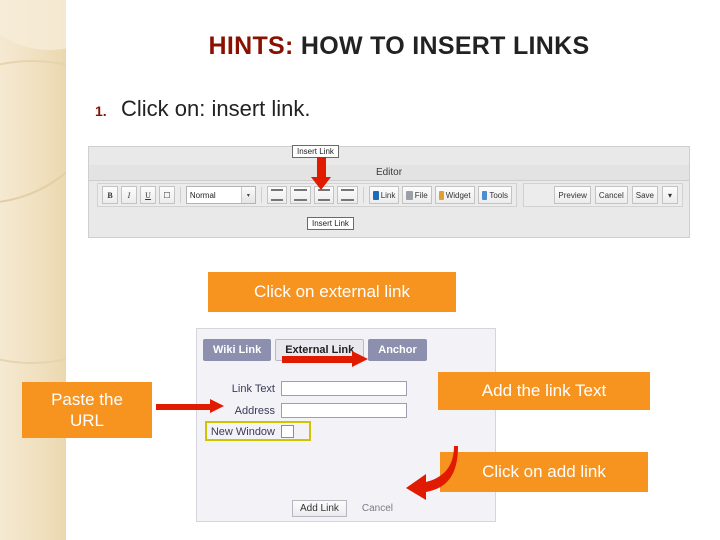 The height and width of the screenshot is (540, 720). I want to click on tab-anchor: Anchor, so click(397, 350).